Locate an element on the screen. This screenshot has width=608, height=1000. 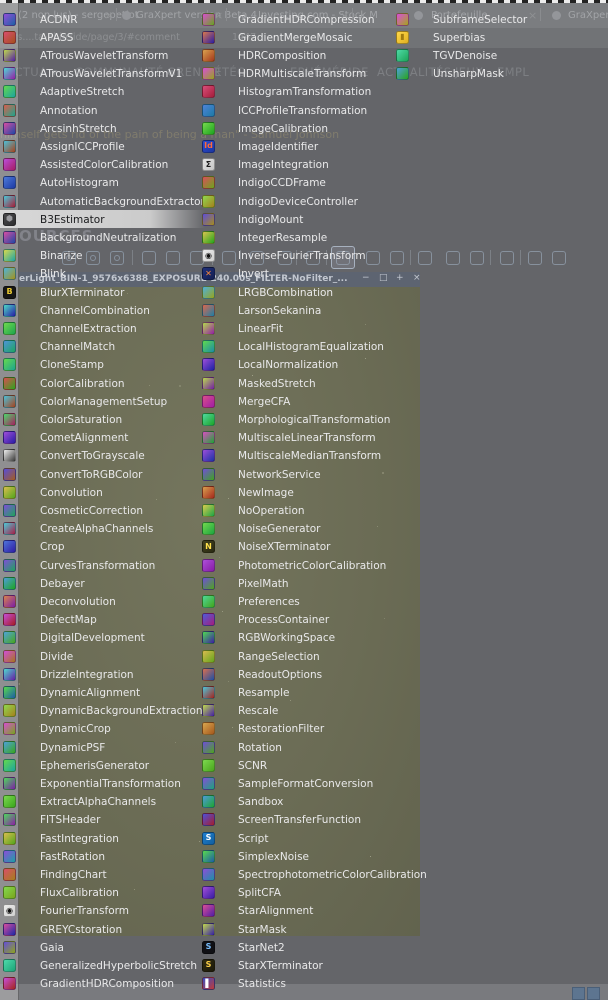
process-menu-item: Convolution is located at coordinates (102, 492).